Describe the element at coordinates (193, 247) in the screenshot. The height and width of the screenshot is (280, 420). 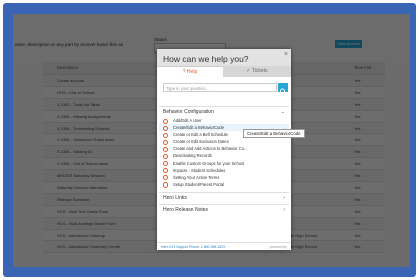
I see `support-phone-link: Hero K12 Support Phone: 1-800-996-1623` at that location.